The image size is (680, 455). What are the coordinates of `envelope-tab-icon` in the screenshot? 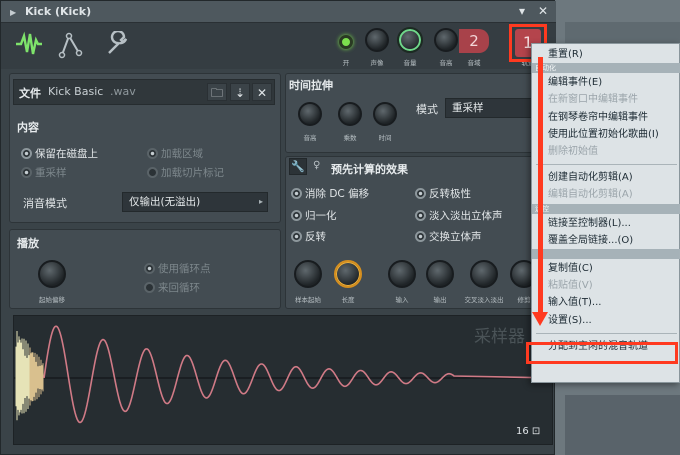 It's located at (71, 46).